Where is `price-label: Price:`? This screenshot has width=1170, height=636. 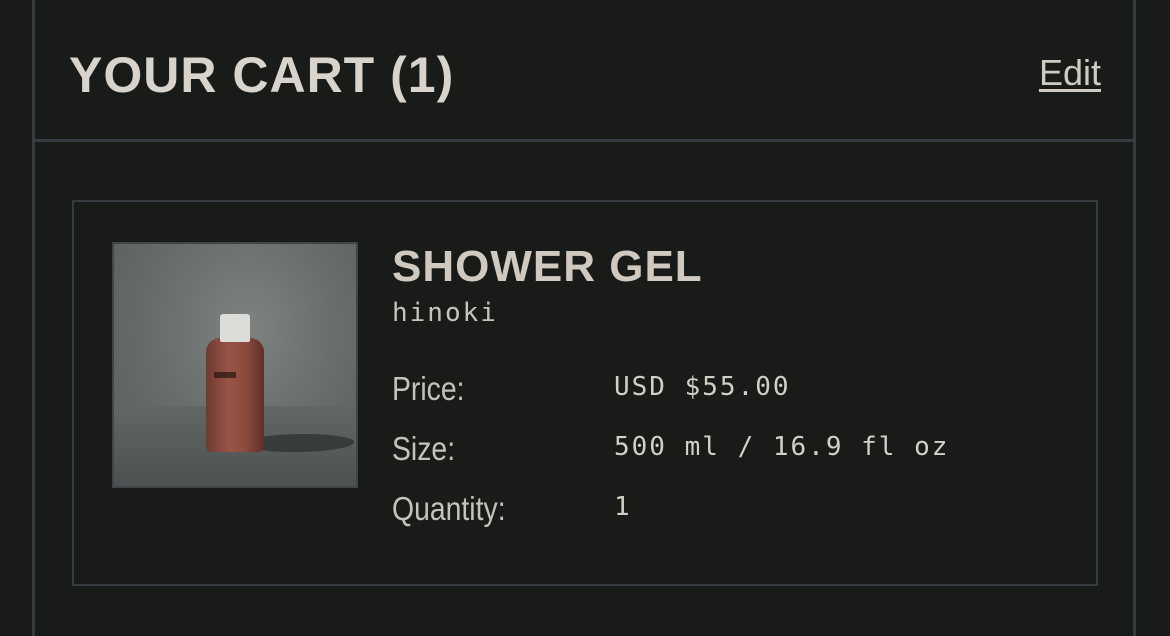
price-label: Price: is located at coordinates (428, 388).